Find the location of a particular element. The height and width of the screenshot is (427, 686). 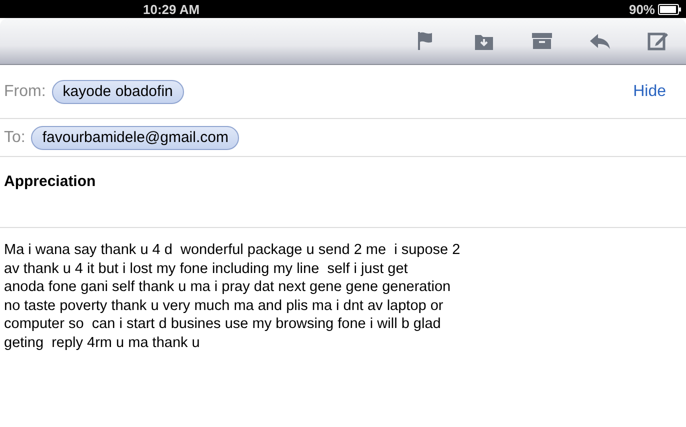

subject-text: Appreciation is located at coordinates (50, 181).